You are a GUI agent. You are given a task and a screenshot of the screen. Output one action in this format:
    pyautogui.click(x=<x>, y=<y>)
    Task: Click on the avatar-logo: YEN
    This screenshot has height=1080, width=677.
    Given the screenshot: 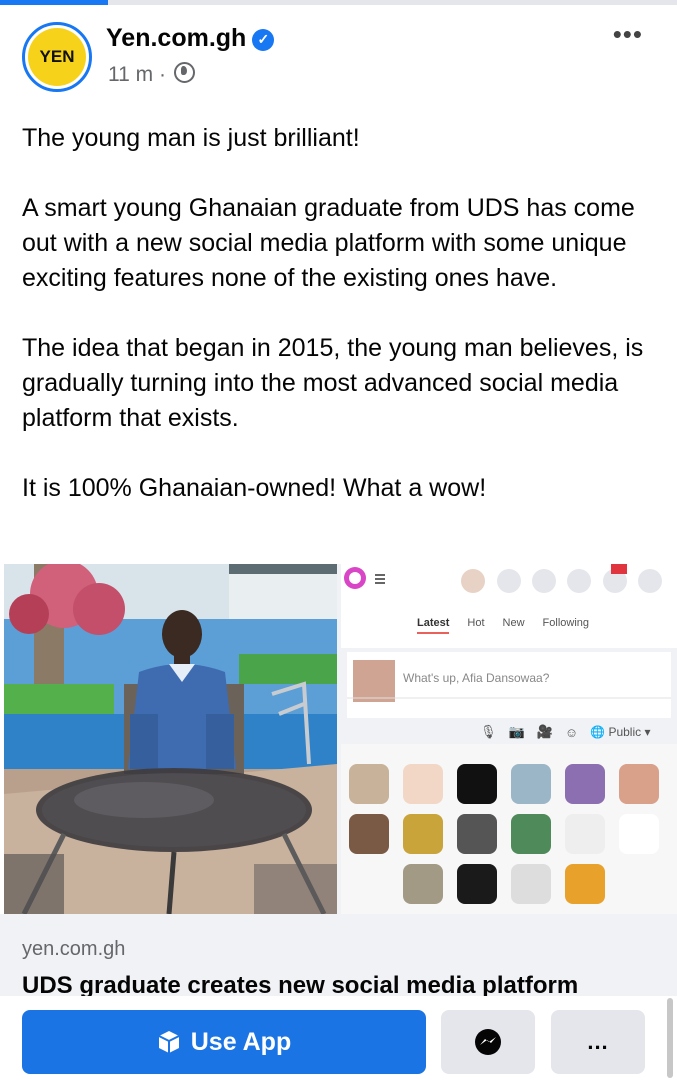 What is the action you would take?
    pyautogui.click(x=57, y=57)
    